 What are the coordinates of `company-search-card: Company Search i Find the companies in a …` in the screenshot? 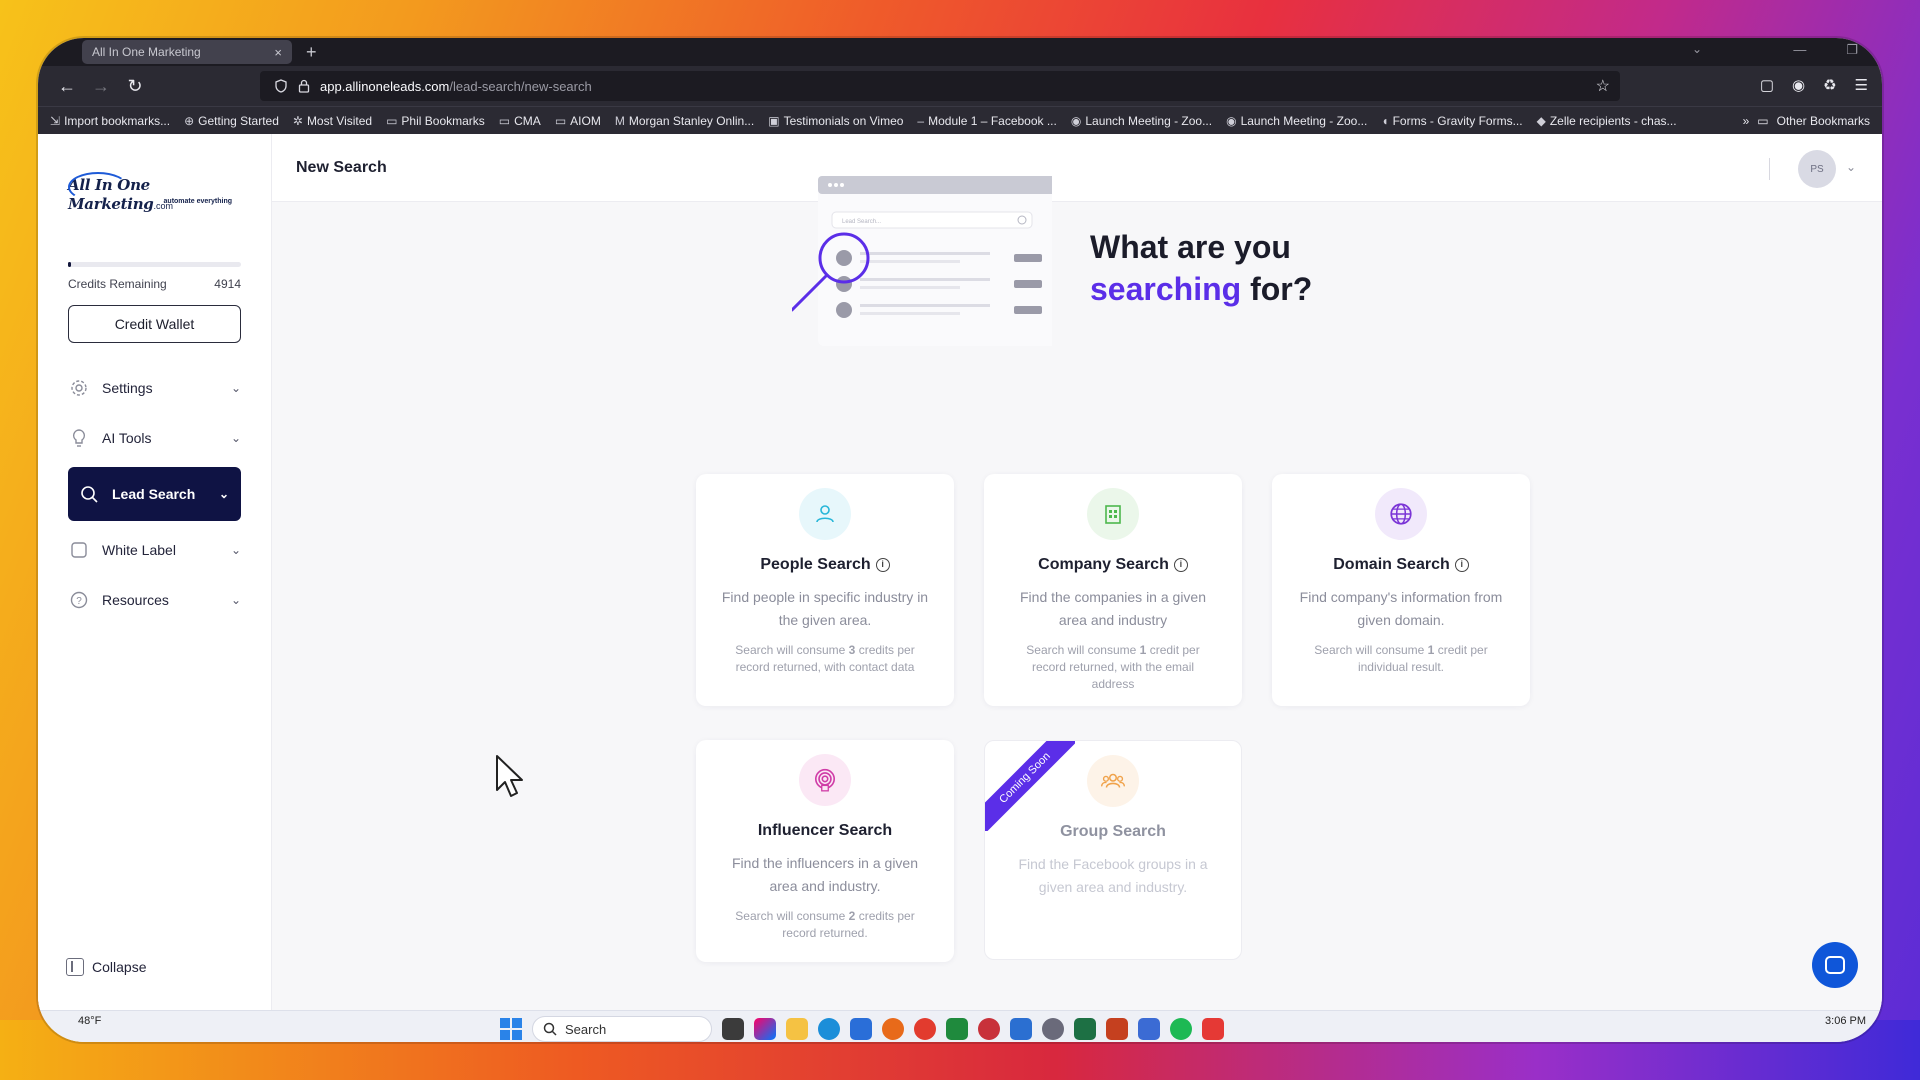 It's located at (1113, 590).